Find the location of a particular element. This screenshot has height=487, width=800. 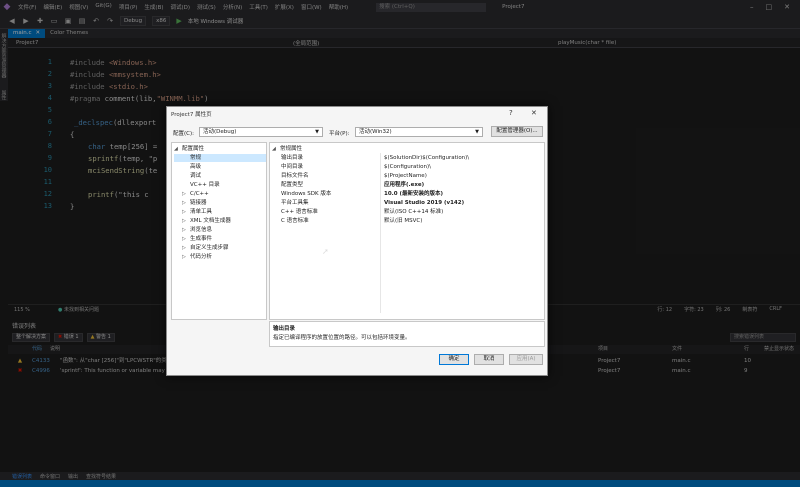

platform-select: 活动(Win32) ▼ is located at coordinates (419, 132).